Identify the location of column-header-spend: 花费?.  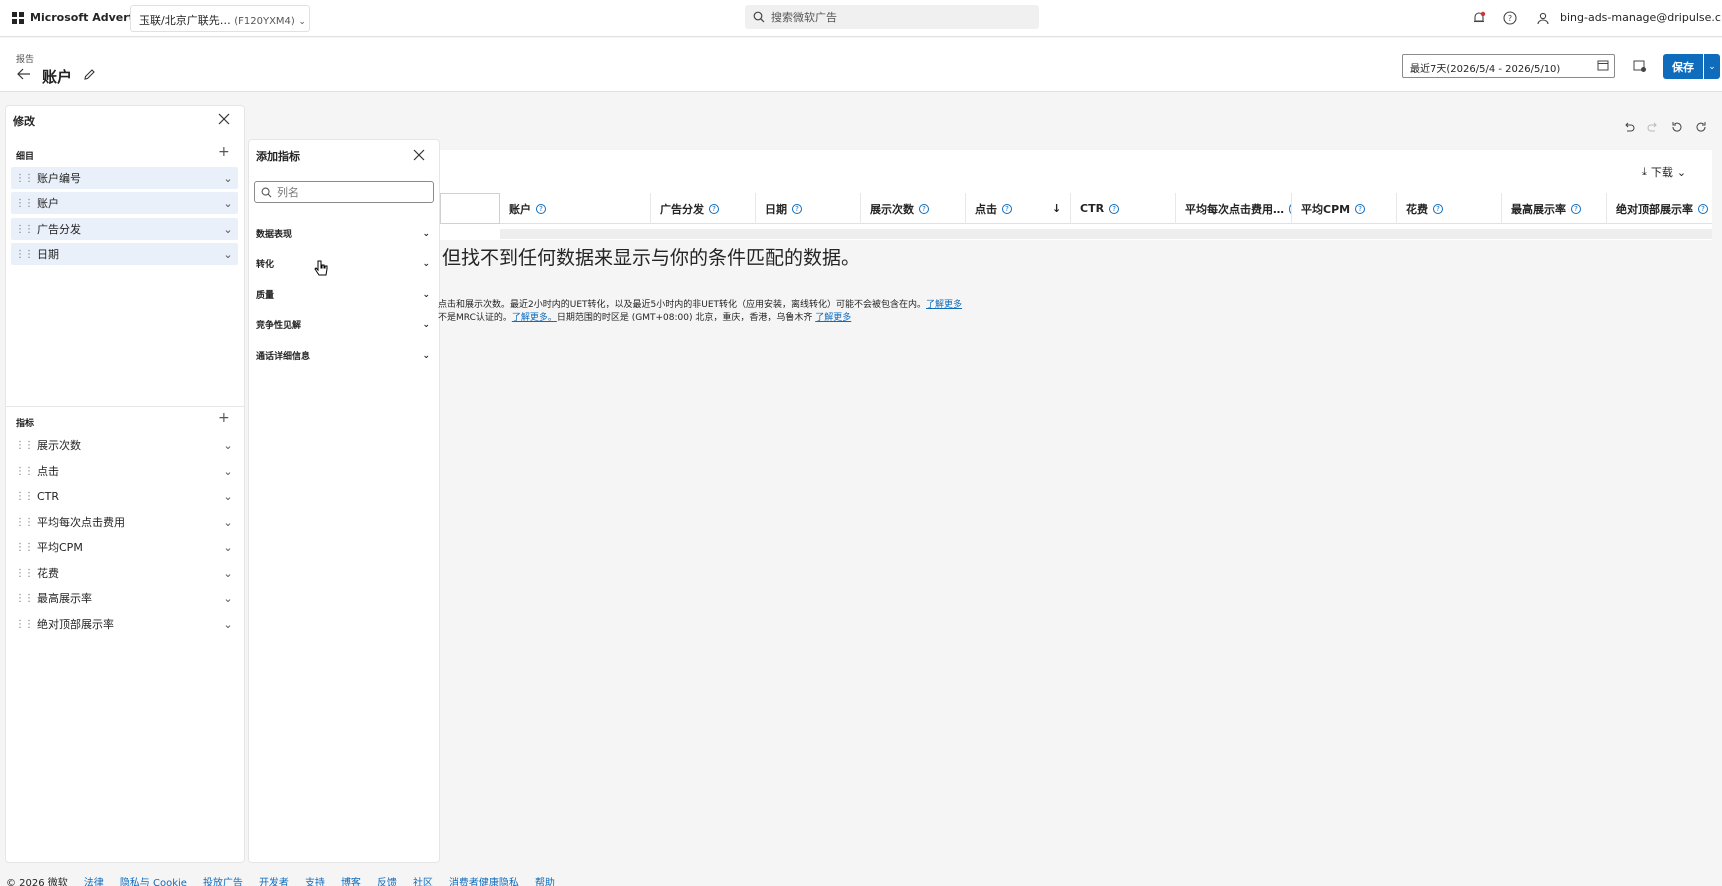
(1449, 208).